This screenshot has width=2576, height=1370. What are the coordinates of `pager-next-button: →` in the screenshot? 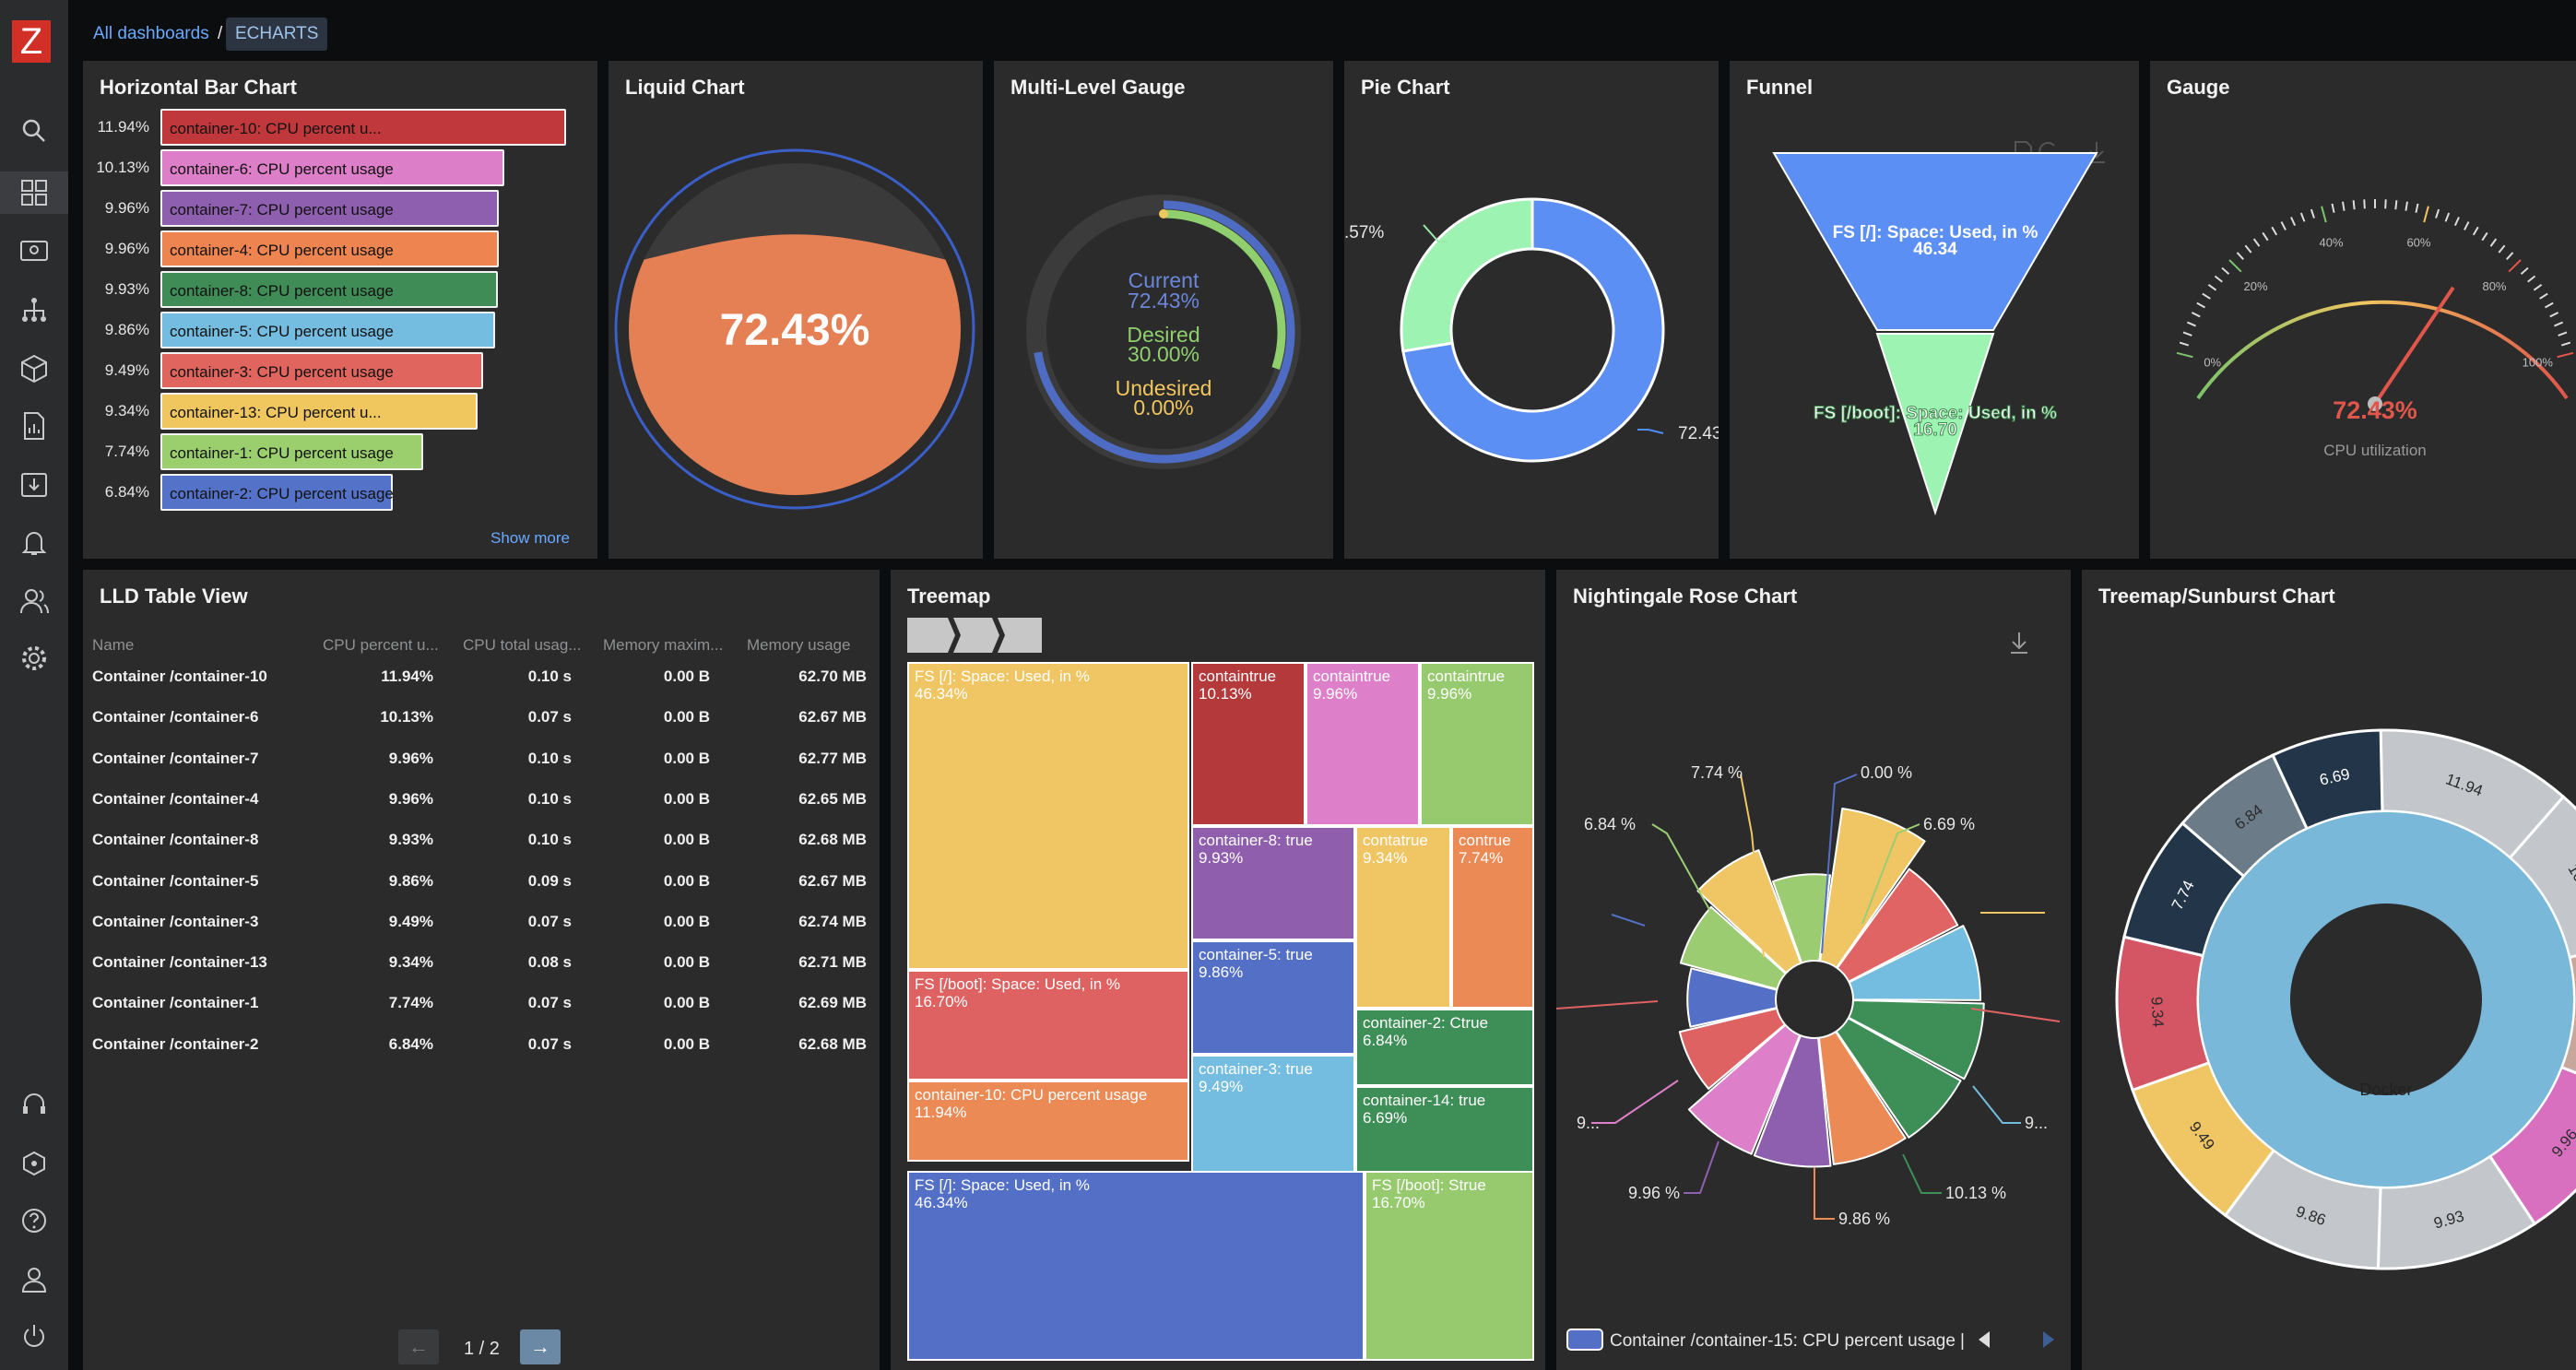 It's located at (540, 1347).